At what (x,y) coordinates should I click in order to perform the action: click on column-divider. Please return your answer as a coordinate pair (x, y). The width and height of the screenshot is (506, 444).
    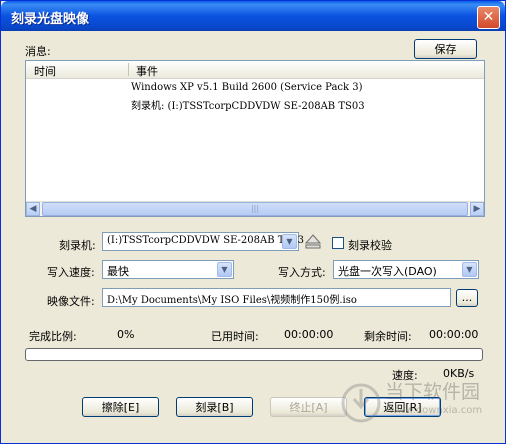
    Looking at the image, I should click on (128, 69).